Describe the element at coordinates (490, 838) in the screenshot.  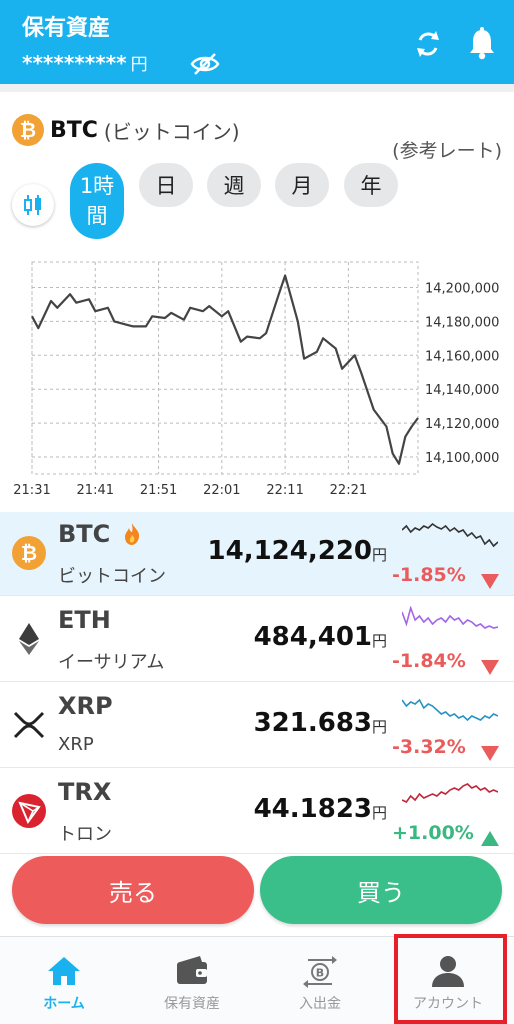
I see `up-arrow-icon` at that location.